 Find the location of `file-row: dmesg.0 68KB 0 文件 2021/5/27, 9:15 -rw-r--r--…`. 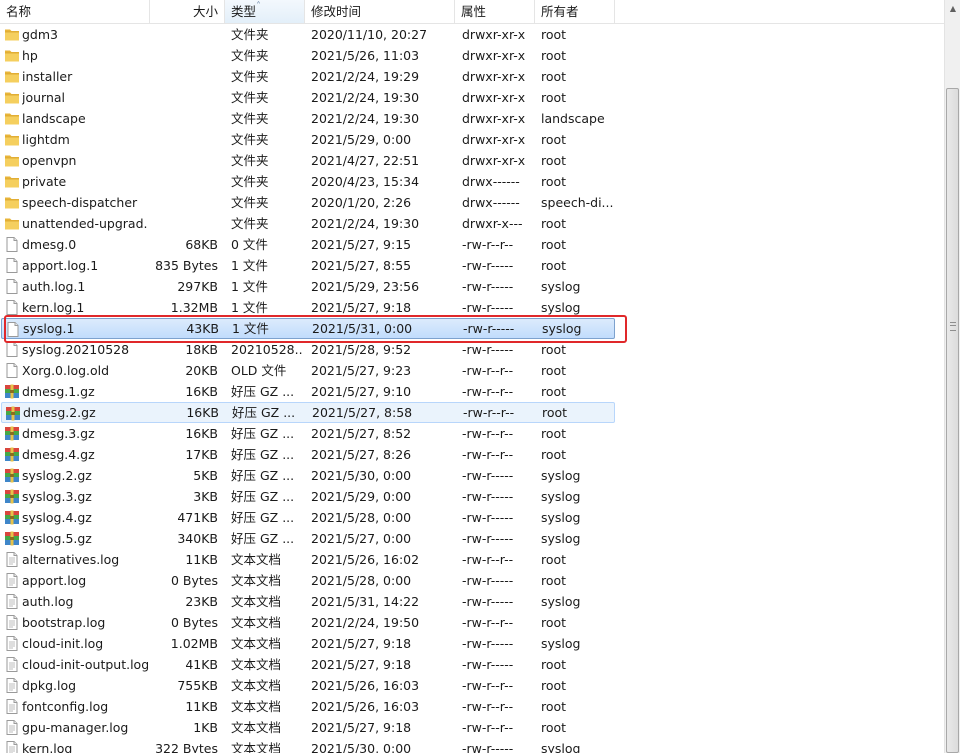

file-row: dmesg.0 68KB 0 文件 2021/5/27, 9:15 -rw-r--r--… is located at coordinates (472, 244).